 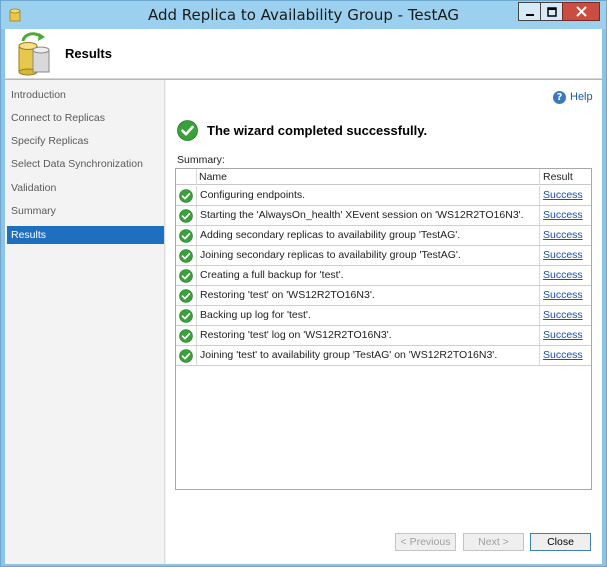 What do you see at coordinates (85, 188) in the screenshot?
I see `sidebar-item-validation: Validation` at bounding box center [85, 188].